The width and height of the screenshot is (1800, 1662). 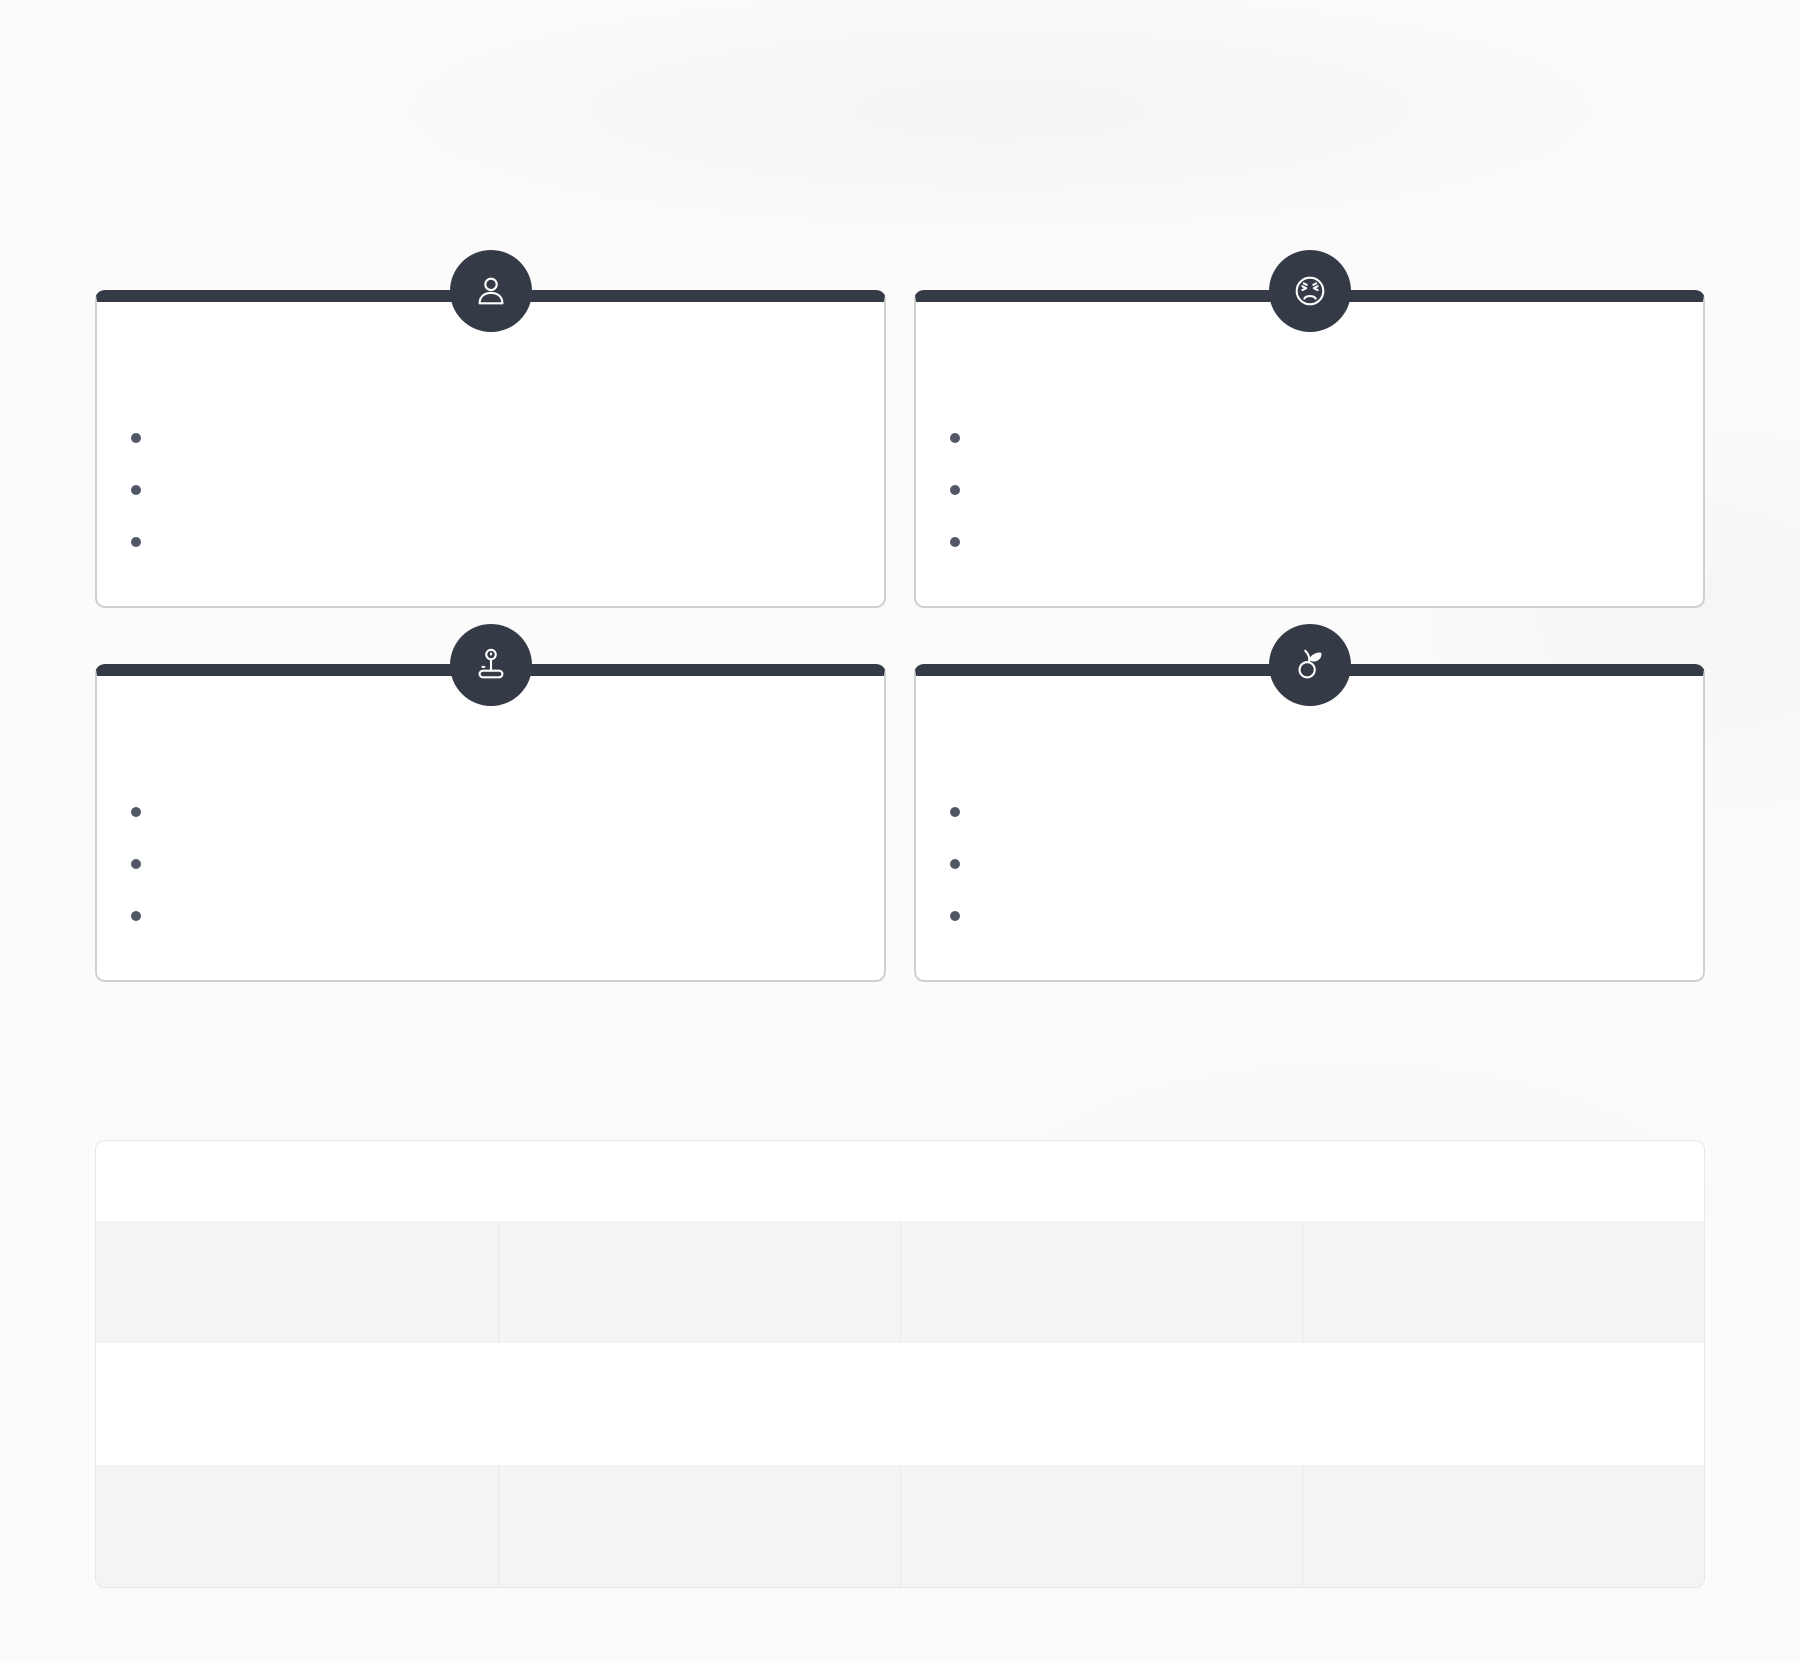 I want to click on page-subtitle, so click(x=900, y=148).